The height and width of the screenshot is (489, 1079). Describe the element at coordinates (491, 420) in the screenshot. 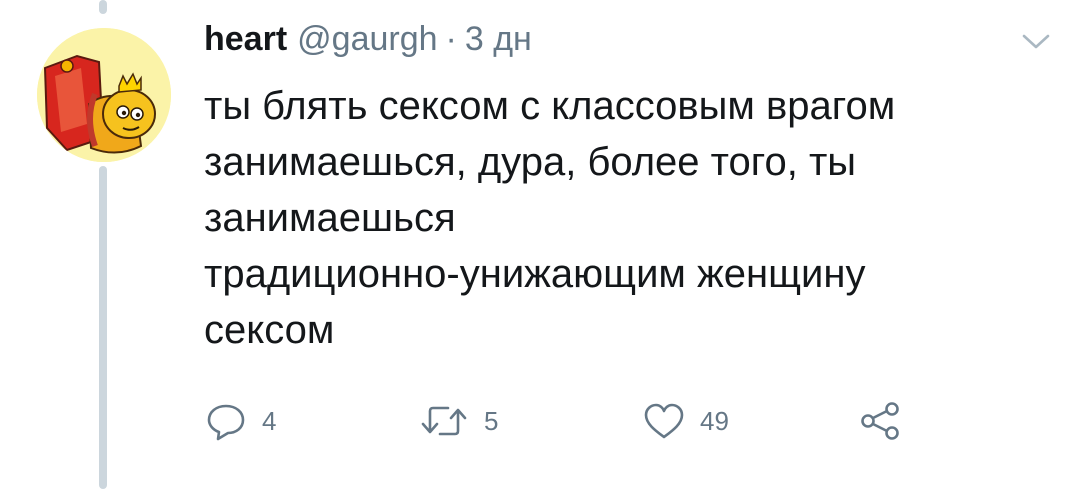

I see `retweet-count: 5` at that location.